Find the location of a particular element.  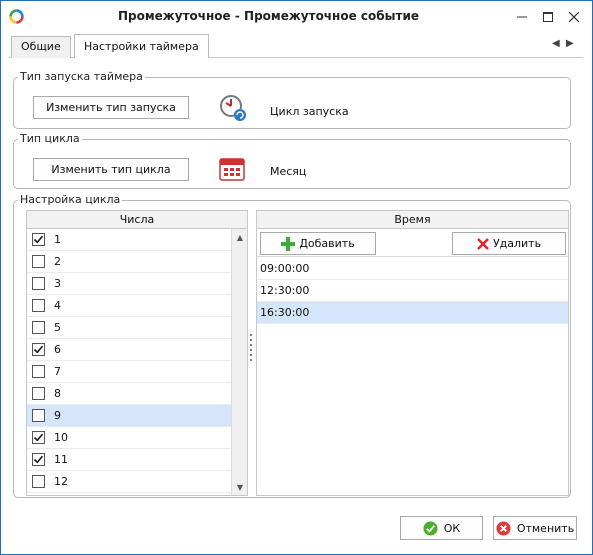

numbers-header: Числа is located at coordinates (137, 220).